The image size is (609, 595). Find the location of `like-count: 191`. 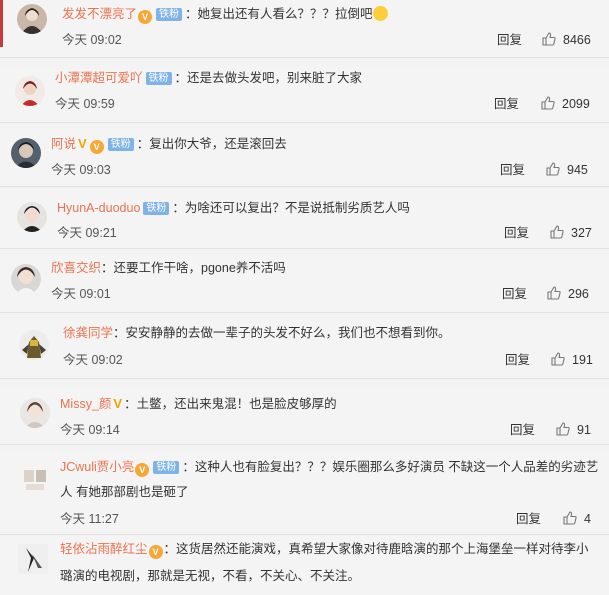

like-count: 191 is located at coordinates (582, 360).